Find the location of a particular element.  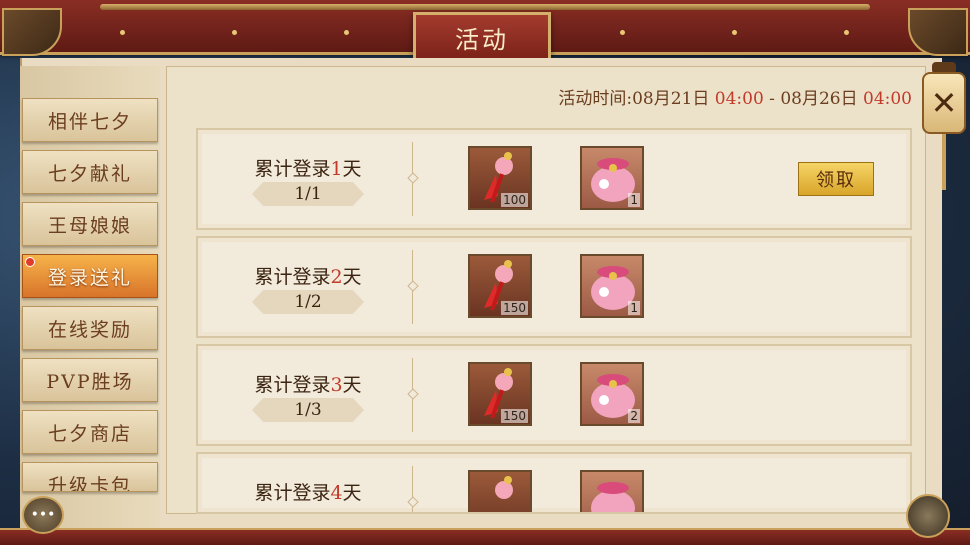

row-label: 累计登录4天 is located at coordinates (308, 493).